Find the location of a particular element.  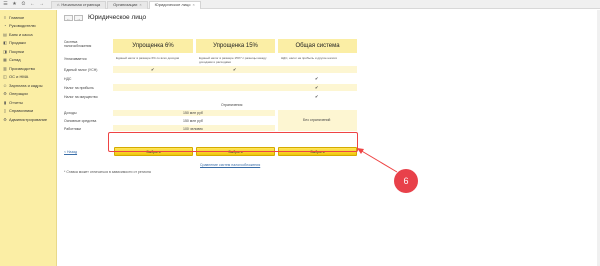

sidebar-item-label: Операции is located at coordinates (18, 94).